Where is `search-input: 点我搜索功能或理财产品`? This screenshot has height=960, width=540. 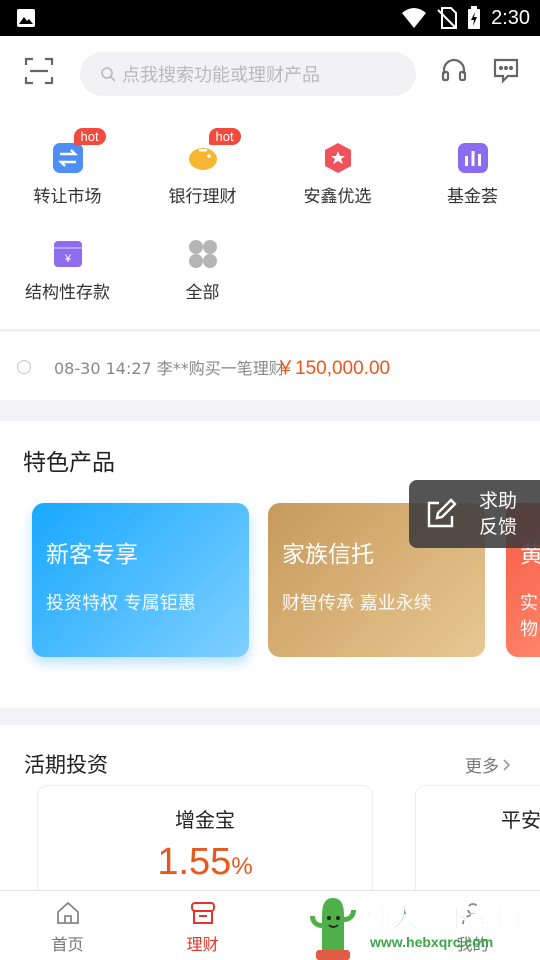
search-input: 点我搜索功能或理财产品 is located at coordinates (248, 74).